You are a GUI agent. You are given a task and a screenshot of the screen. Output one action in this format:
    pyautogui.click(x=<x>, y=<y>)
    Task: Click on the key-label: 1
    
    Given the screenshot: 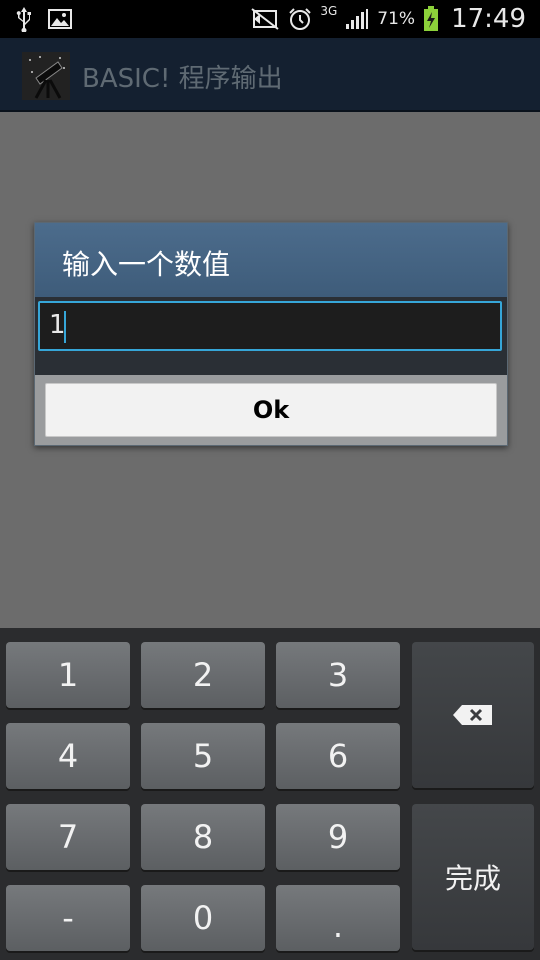 What is the action you would take?
    pyautogui.click(x=68, y=675)
    